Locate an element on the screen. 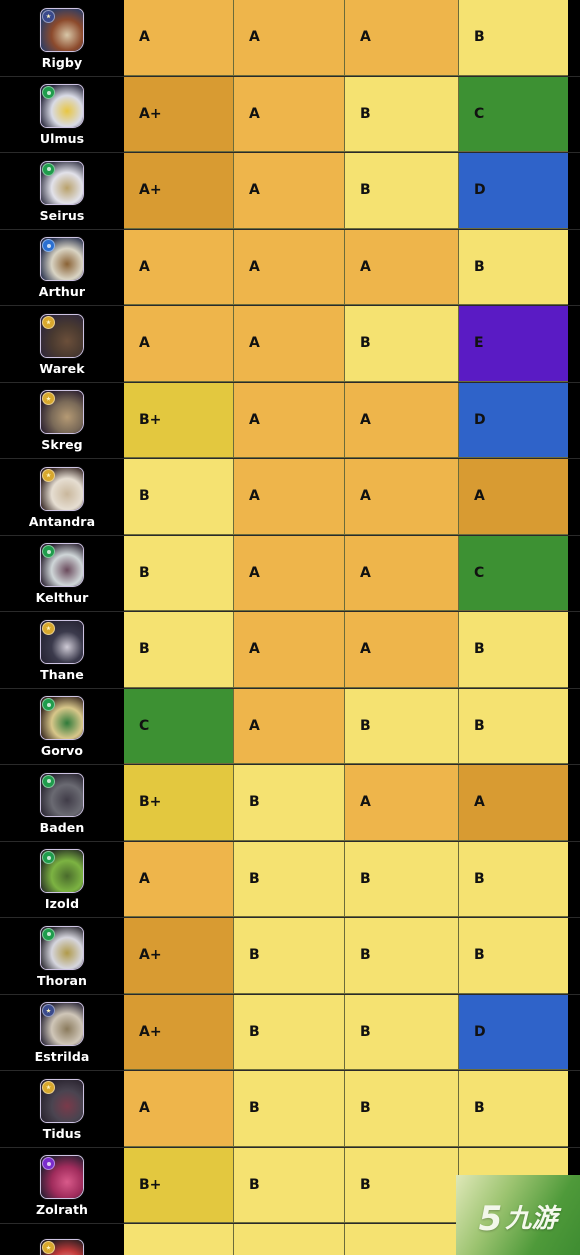 The width and height of the screenshot is (580, 1255). table-row: Thoran A+ B B B is located at coordinates (290, 956).